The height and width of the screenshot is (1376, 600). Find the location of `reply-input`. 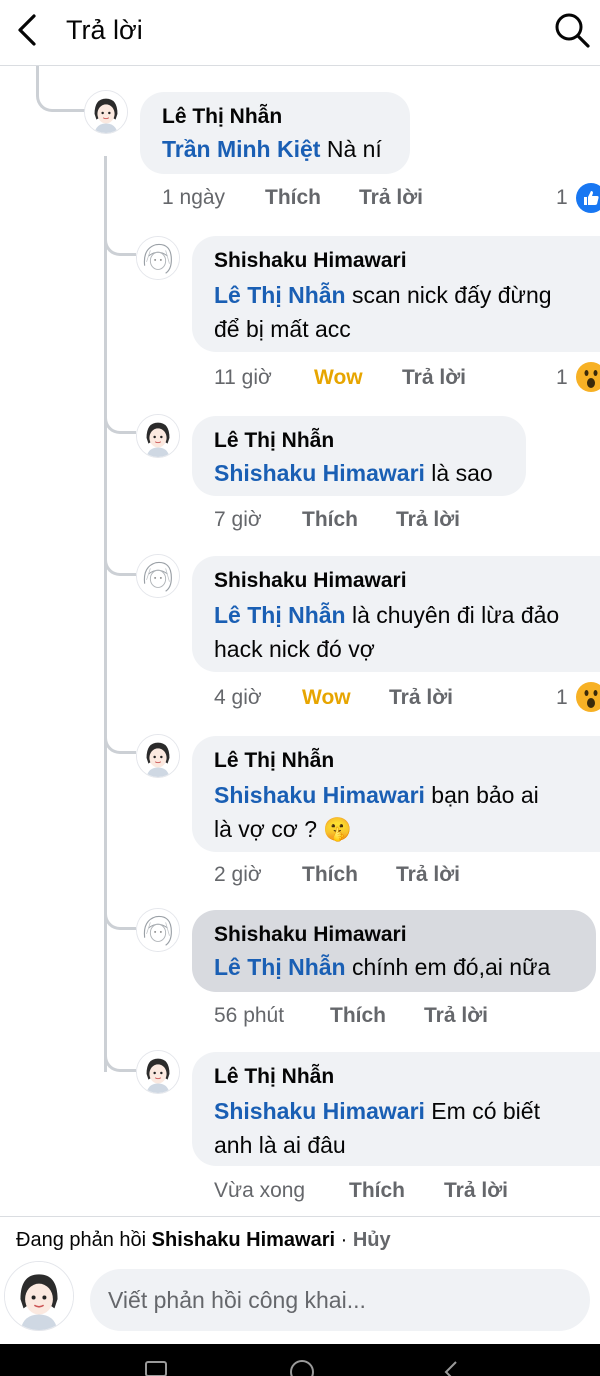

reply-input is located at coordinates (338, 1300).